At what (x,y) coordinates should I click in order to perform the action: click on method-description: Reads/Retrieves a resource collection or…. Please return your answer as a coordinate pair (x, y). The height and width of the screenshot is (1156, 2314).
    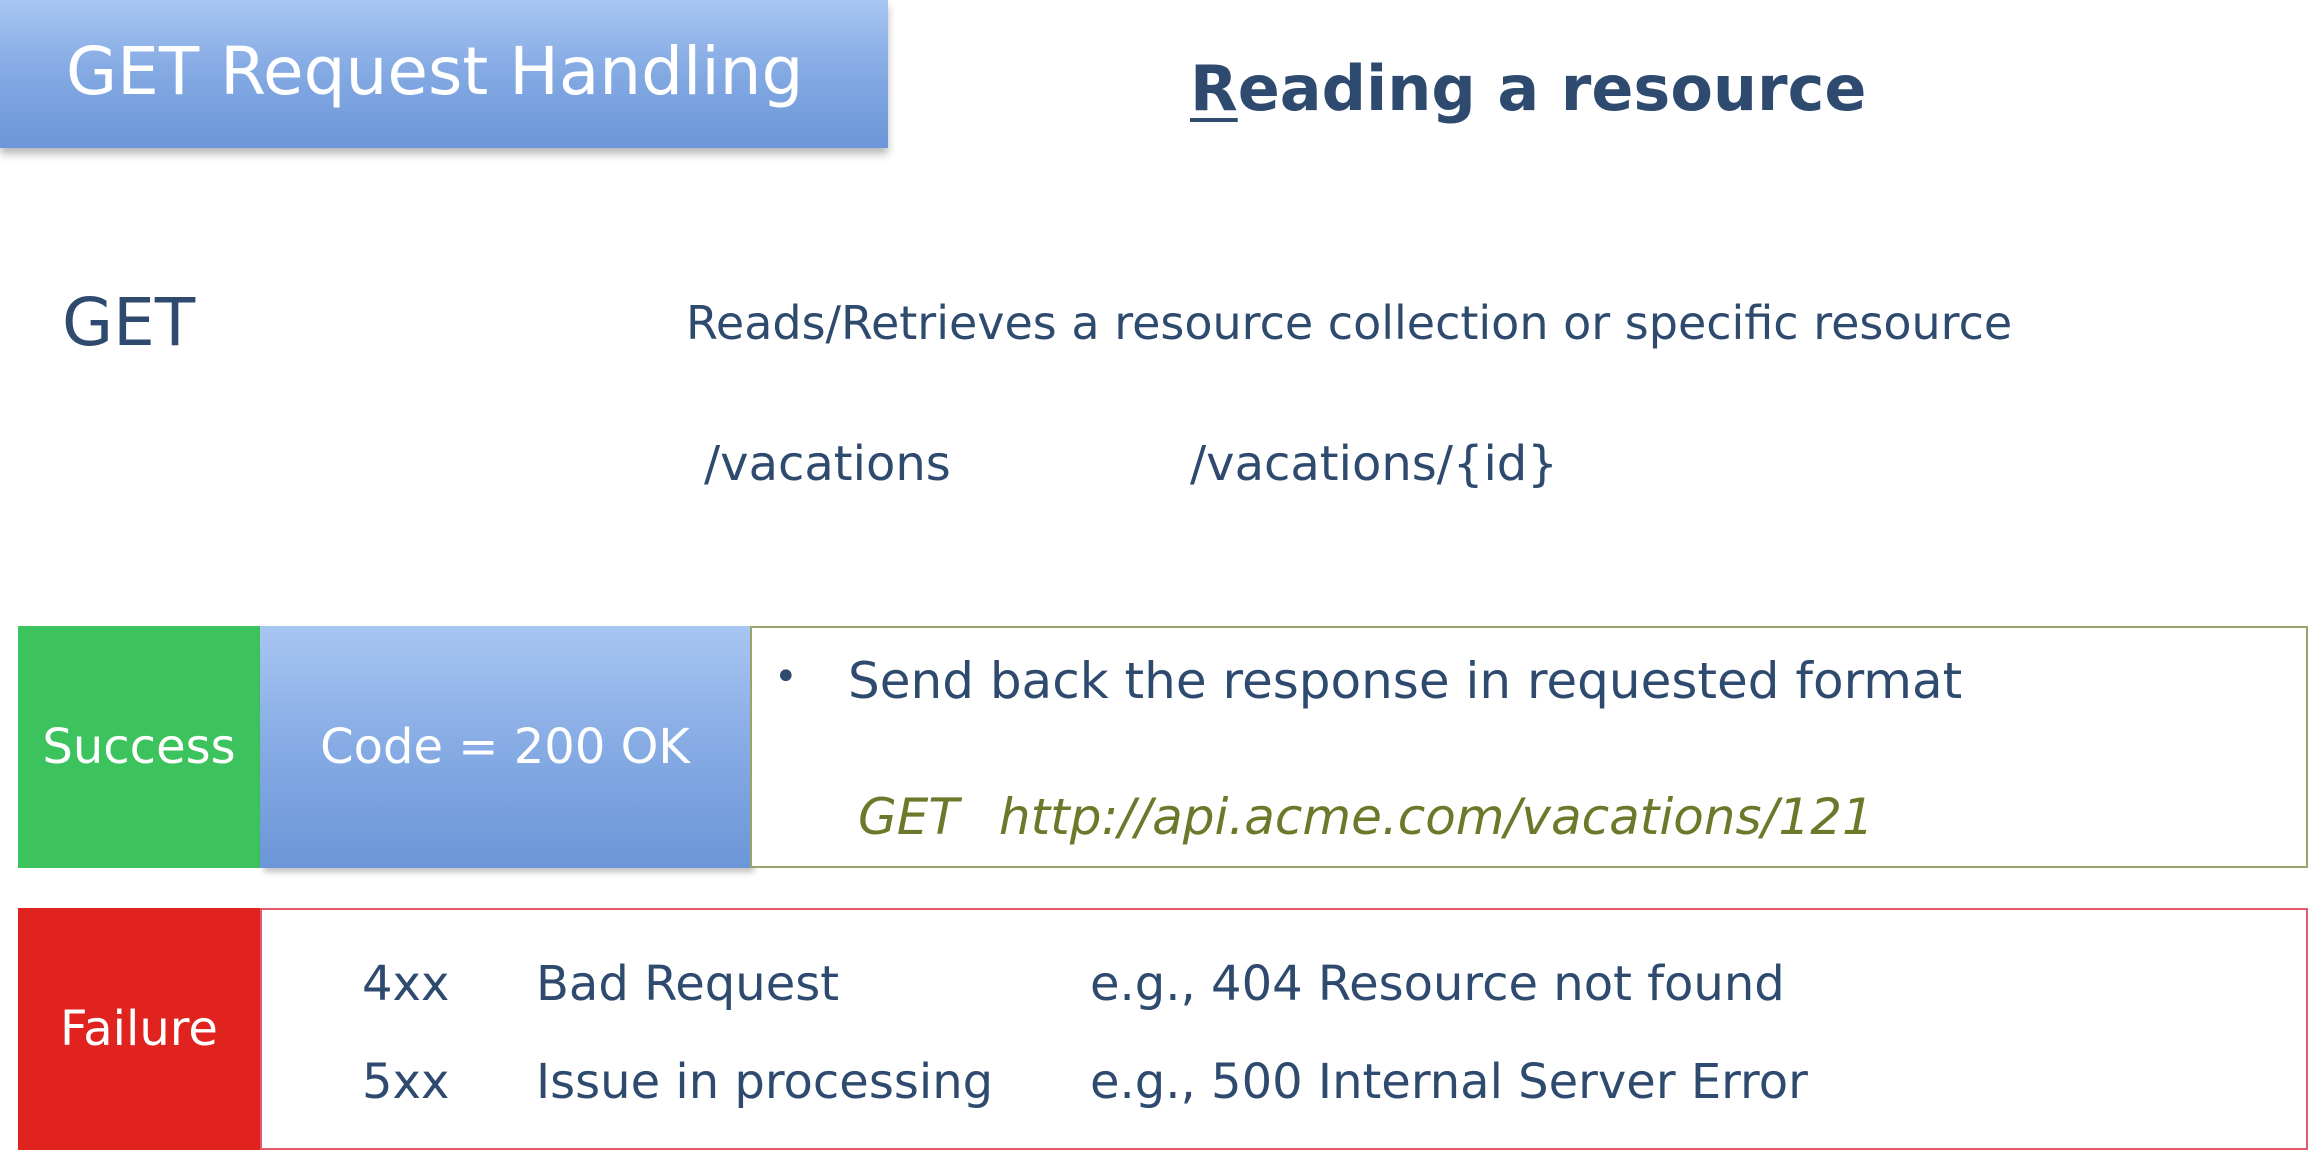
    Looking at the image, I should click on (1349, 323).